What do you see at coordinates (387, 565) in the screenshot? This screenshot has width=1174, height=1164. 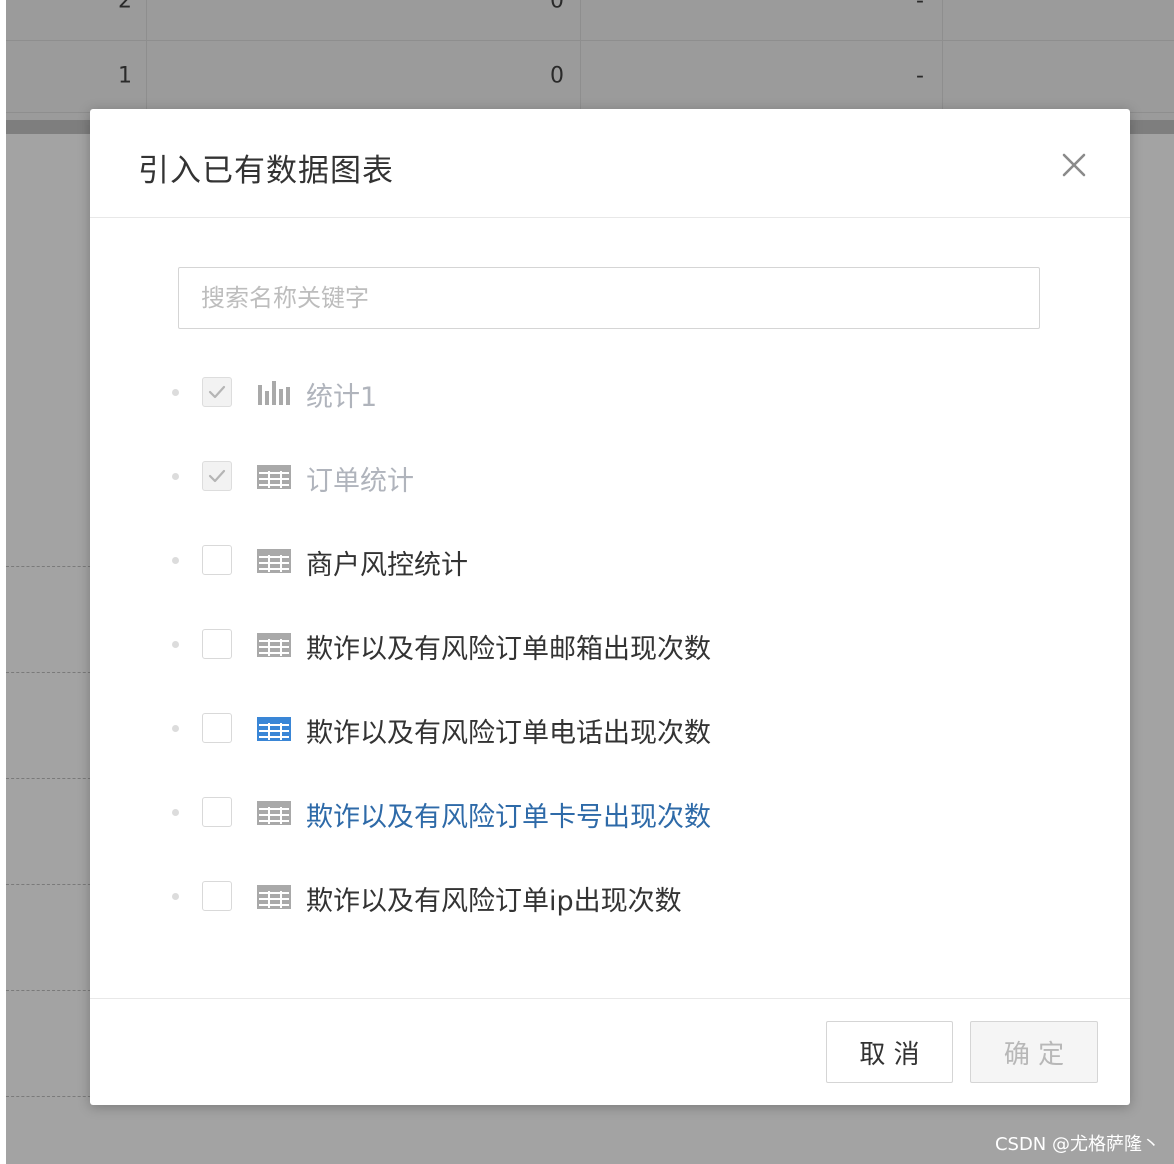 I see `item-label: 商户风控统计` at bounding box center [387, 565].